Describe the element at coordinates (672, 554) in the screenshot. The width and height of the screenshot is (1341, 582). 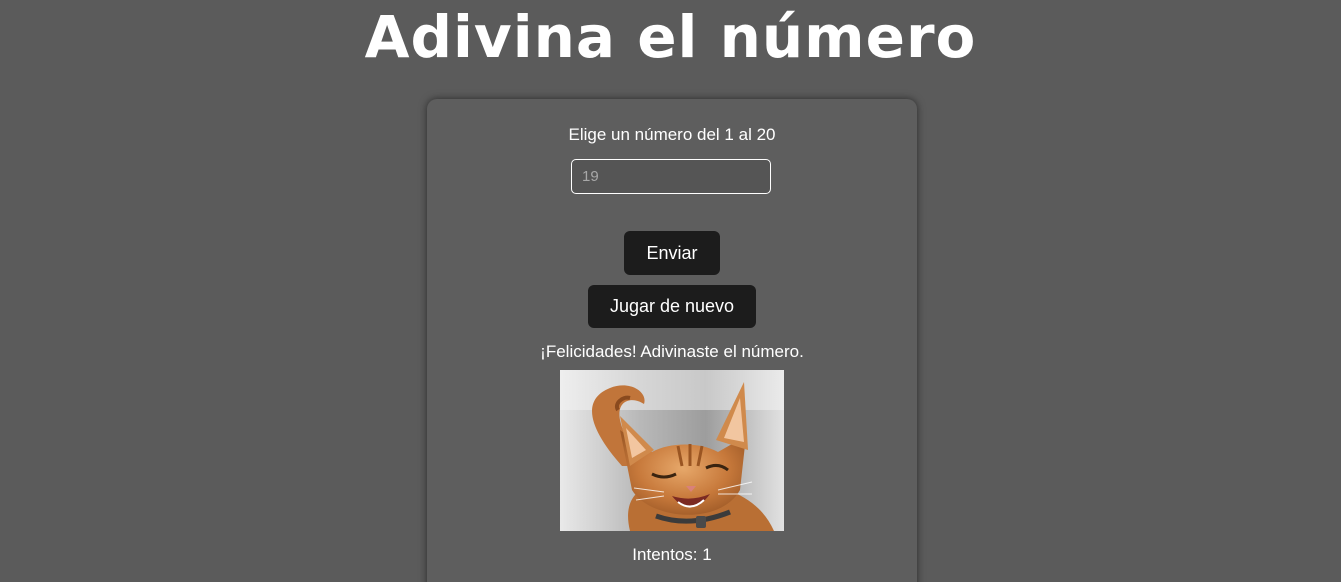
I see `attempts-counter: Intentos: 1` at that location.